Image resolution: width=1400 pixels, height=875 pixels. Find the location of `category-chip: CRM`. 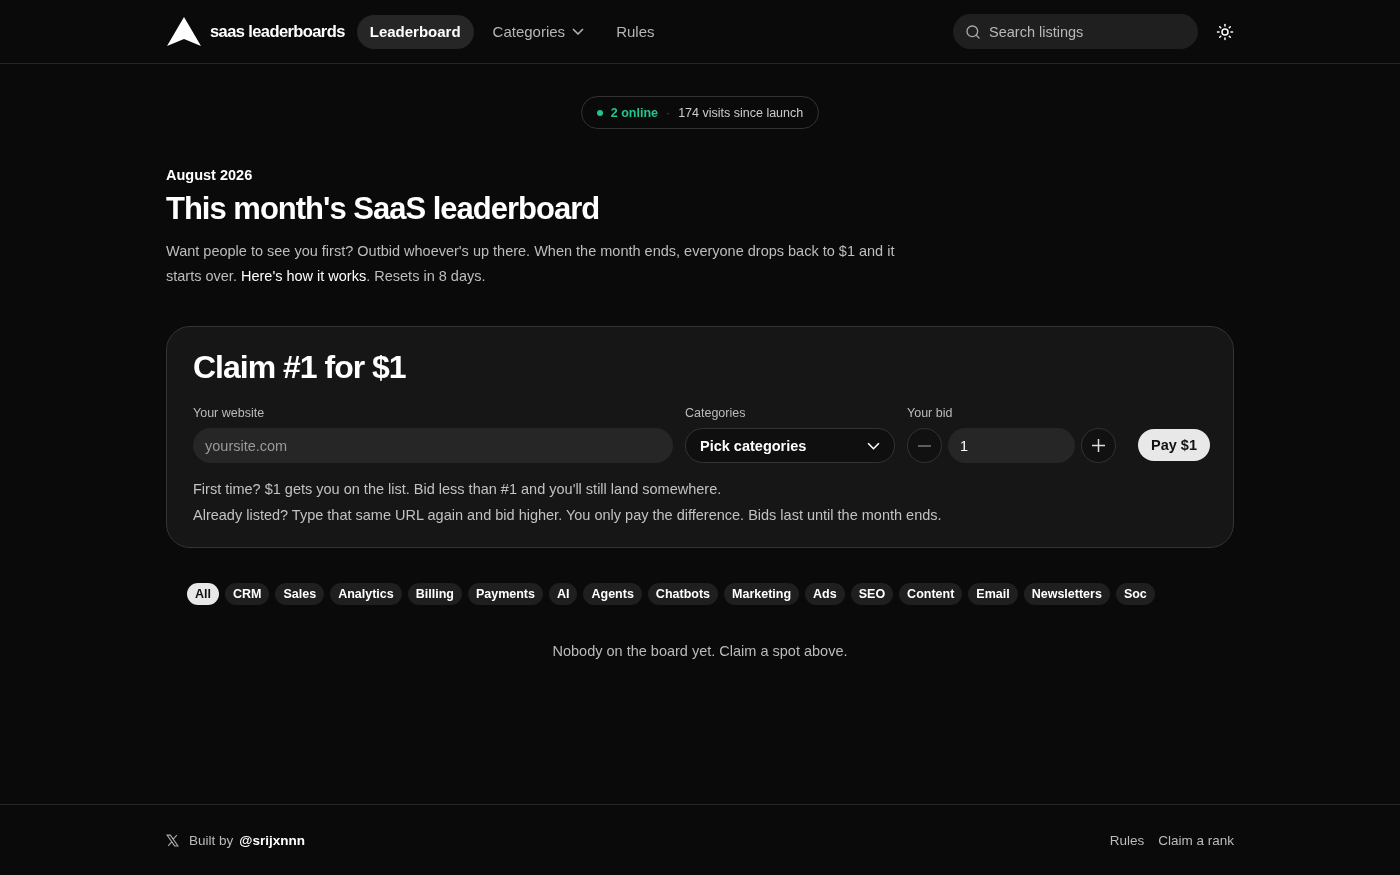

category-chip: CRM is located at coordinates (247, 594).